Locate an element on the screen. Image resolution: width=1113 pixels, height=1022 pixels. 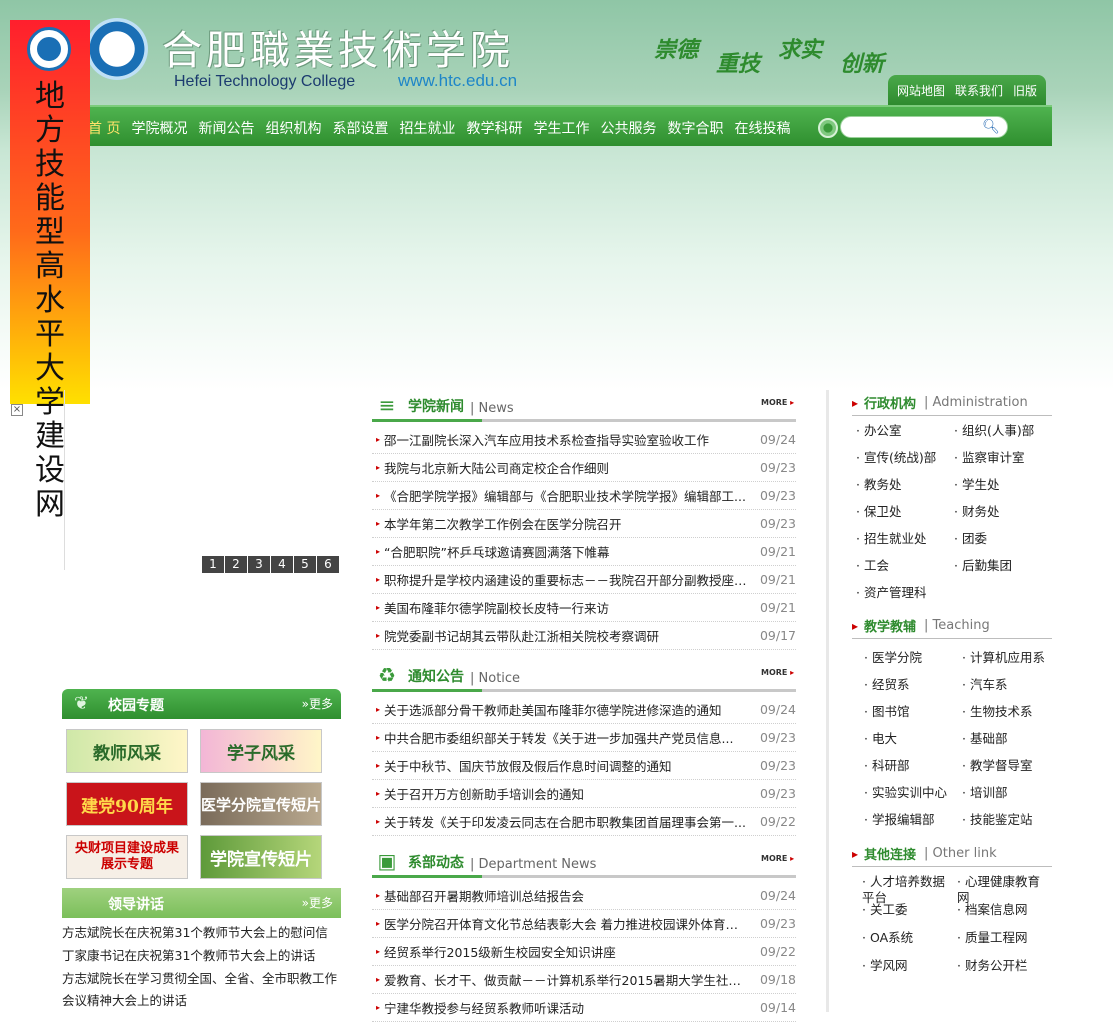
slider-page-1: 1 is located at coordinates (213, 564).